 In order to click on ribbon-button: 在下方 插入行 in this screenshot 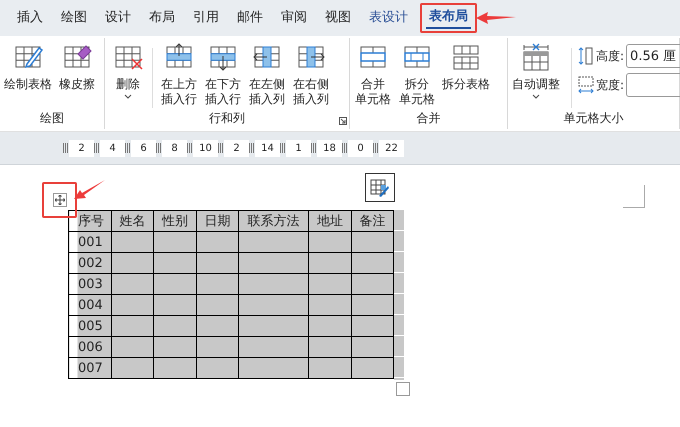, I will do `click(223, 74)`.